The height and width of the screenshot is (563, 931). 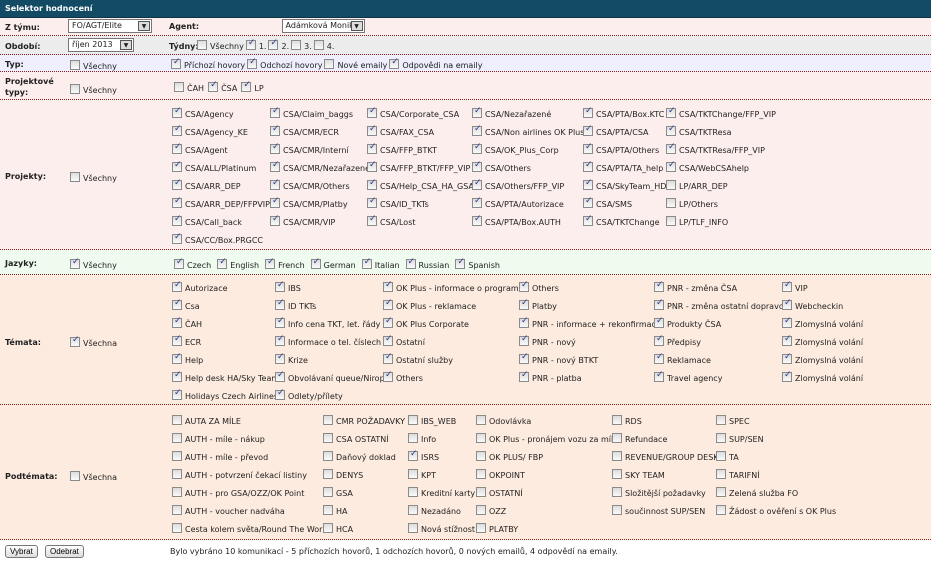 What do you see at coordinates (225, 394) in the screenshot?
I see `checkbox-option: Holidays Czech Airlines` at bounding box center [225, 394].